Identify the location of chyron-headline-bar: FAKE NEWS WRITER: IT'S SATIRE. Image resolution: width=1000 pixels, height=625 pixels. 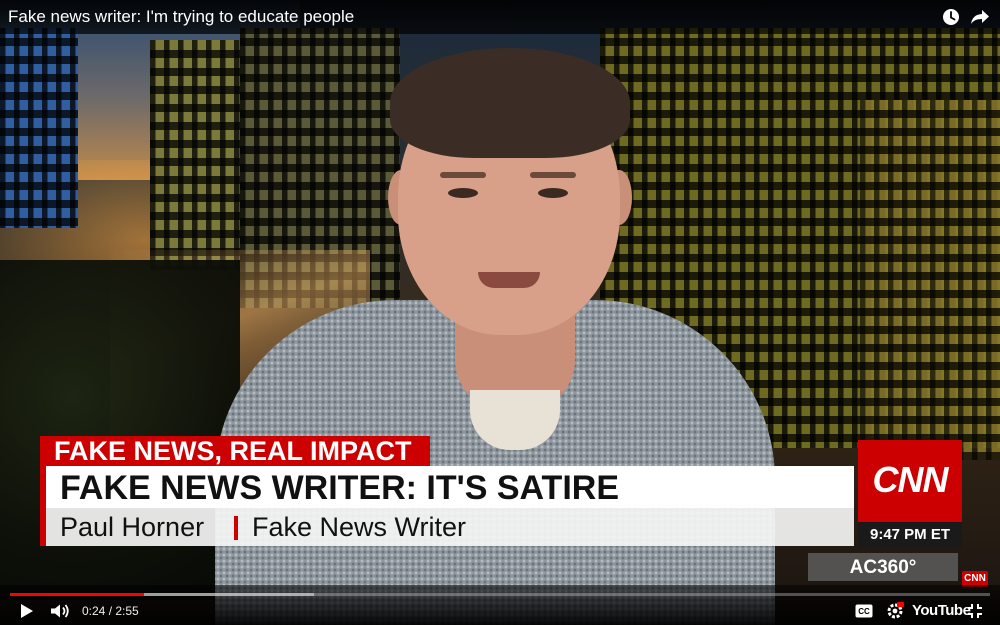
(447, 487).